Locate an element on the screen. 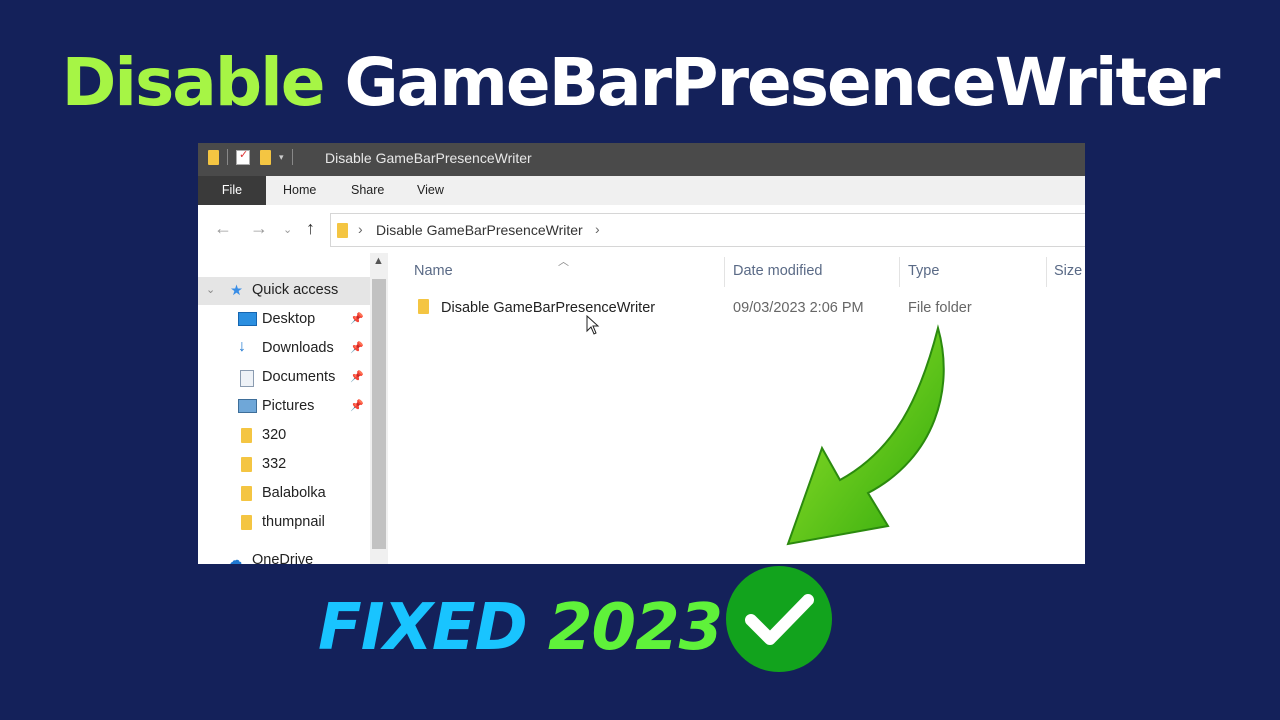 The width and height of the screenshot is (1280, 720). column-header-name: Name is located at coordinates (433, 271).